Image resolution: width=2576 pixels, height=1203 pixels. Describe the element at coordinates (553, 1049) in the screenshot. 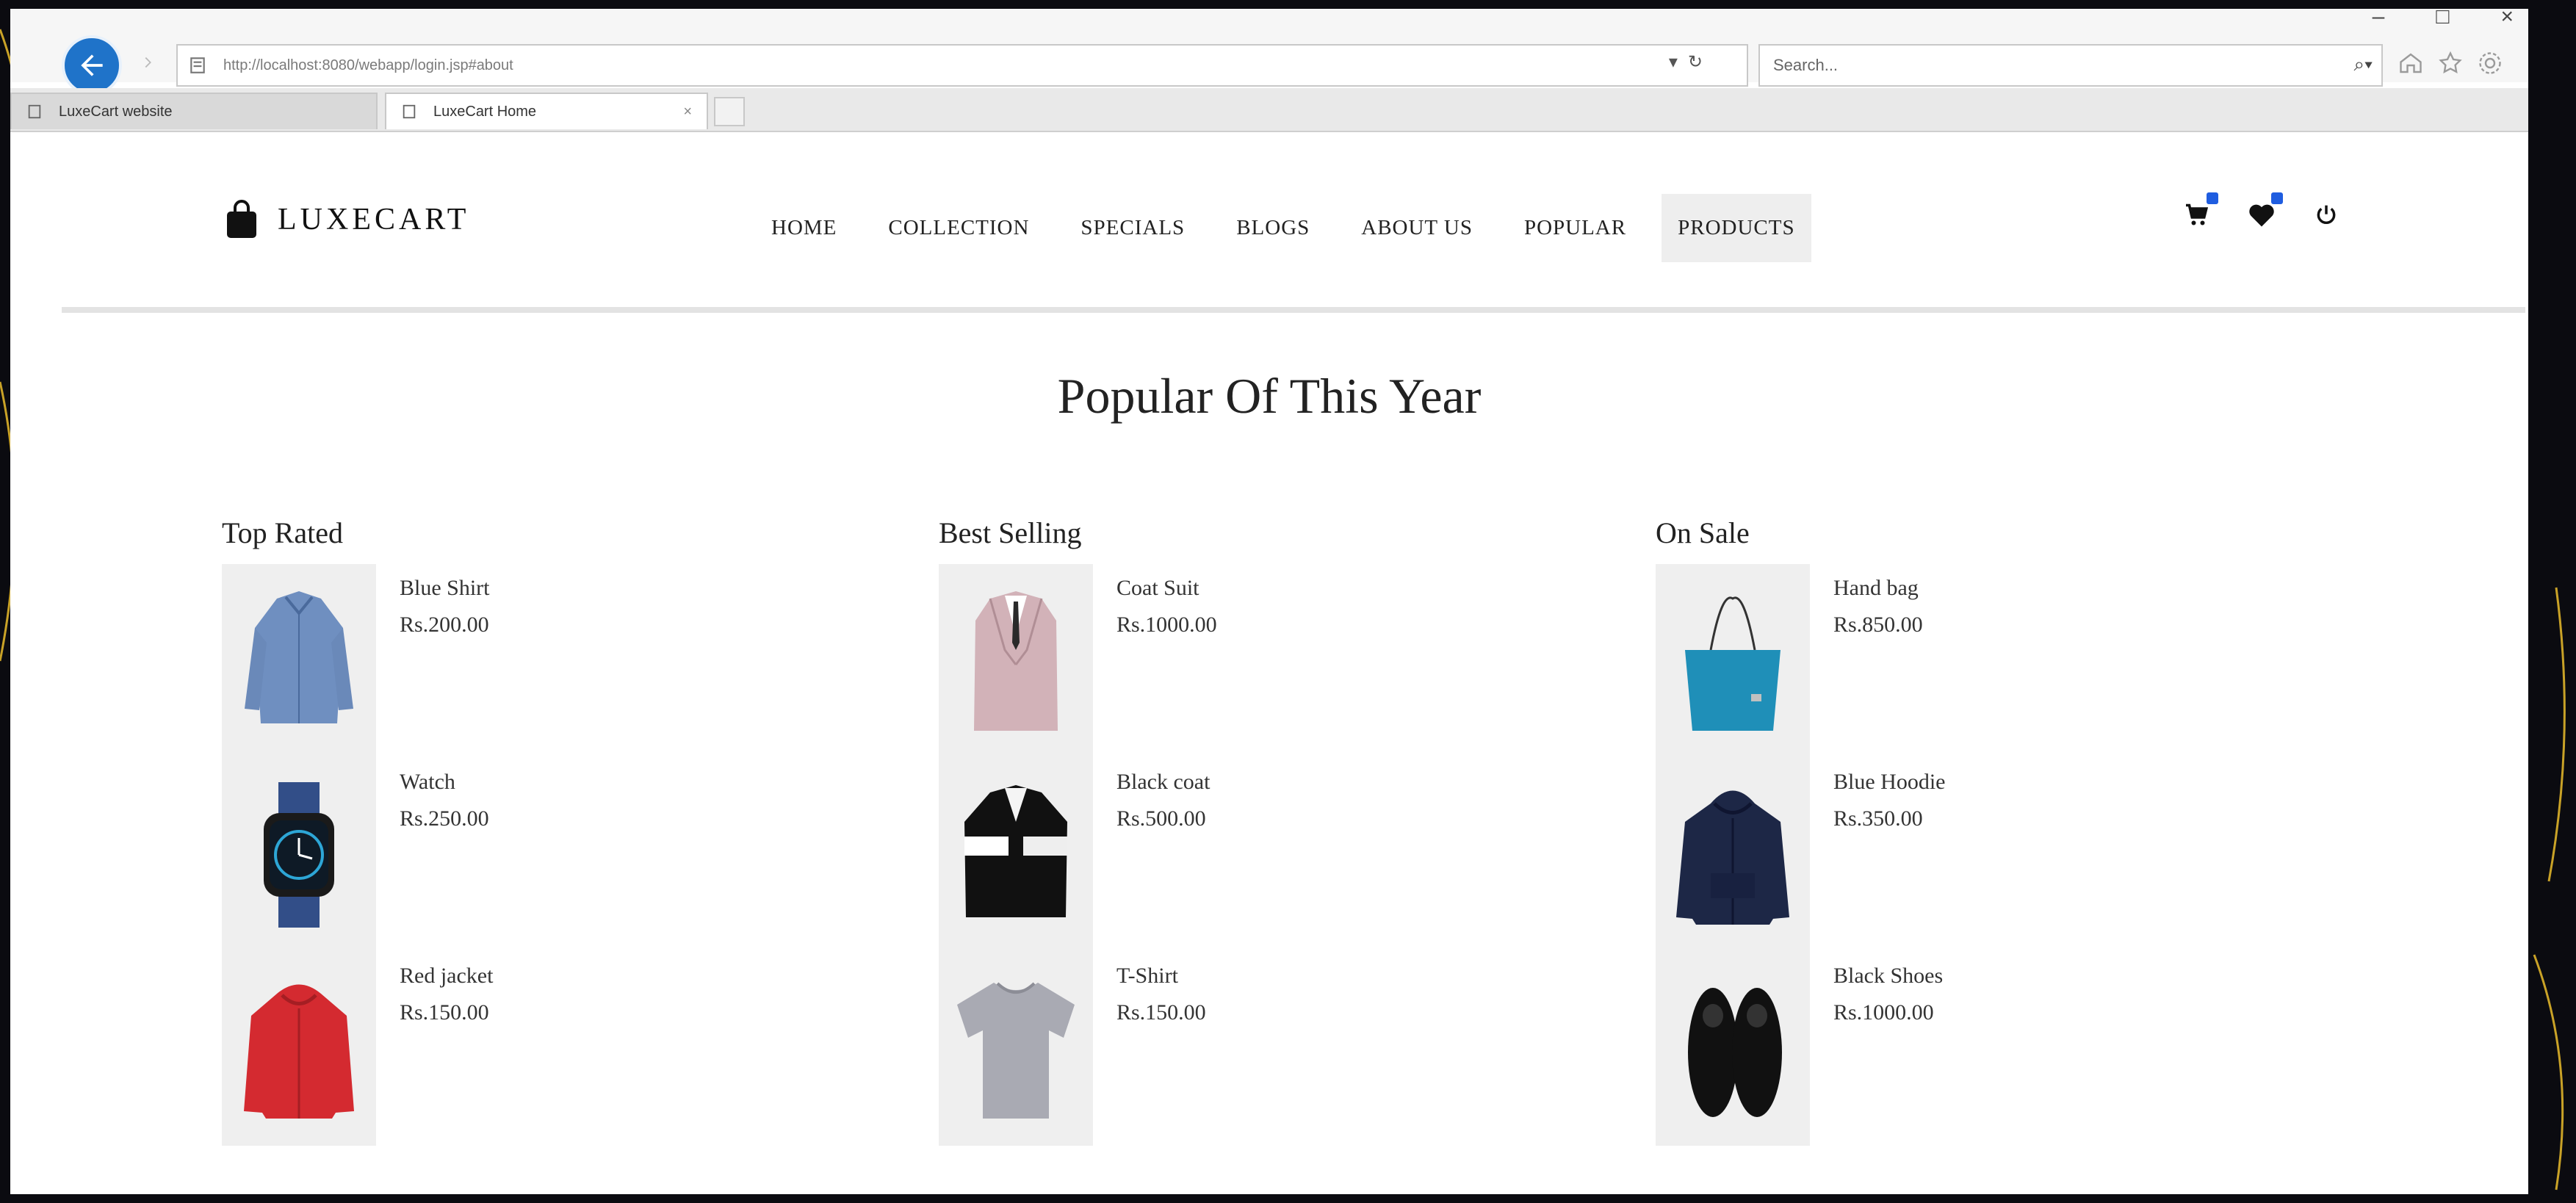

I see `product-item: Red jacket Rs.150.00` at that location.